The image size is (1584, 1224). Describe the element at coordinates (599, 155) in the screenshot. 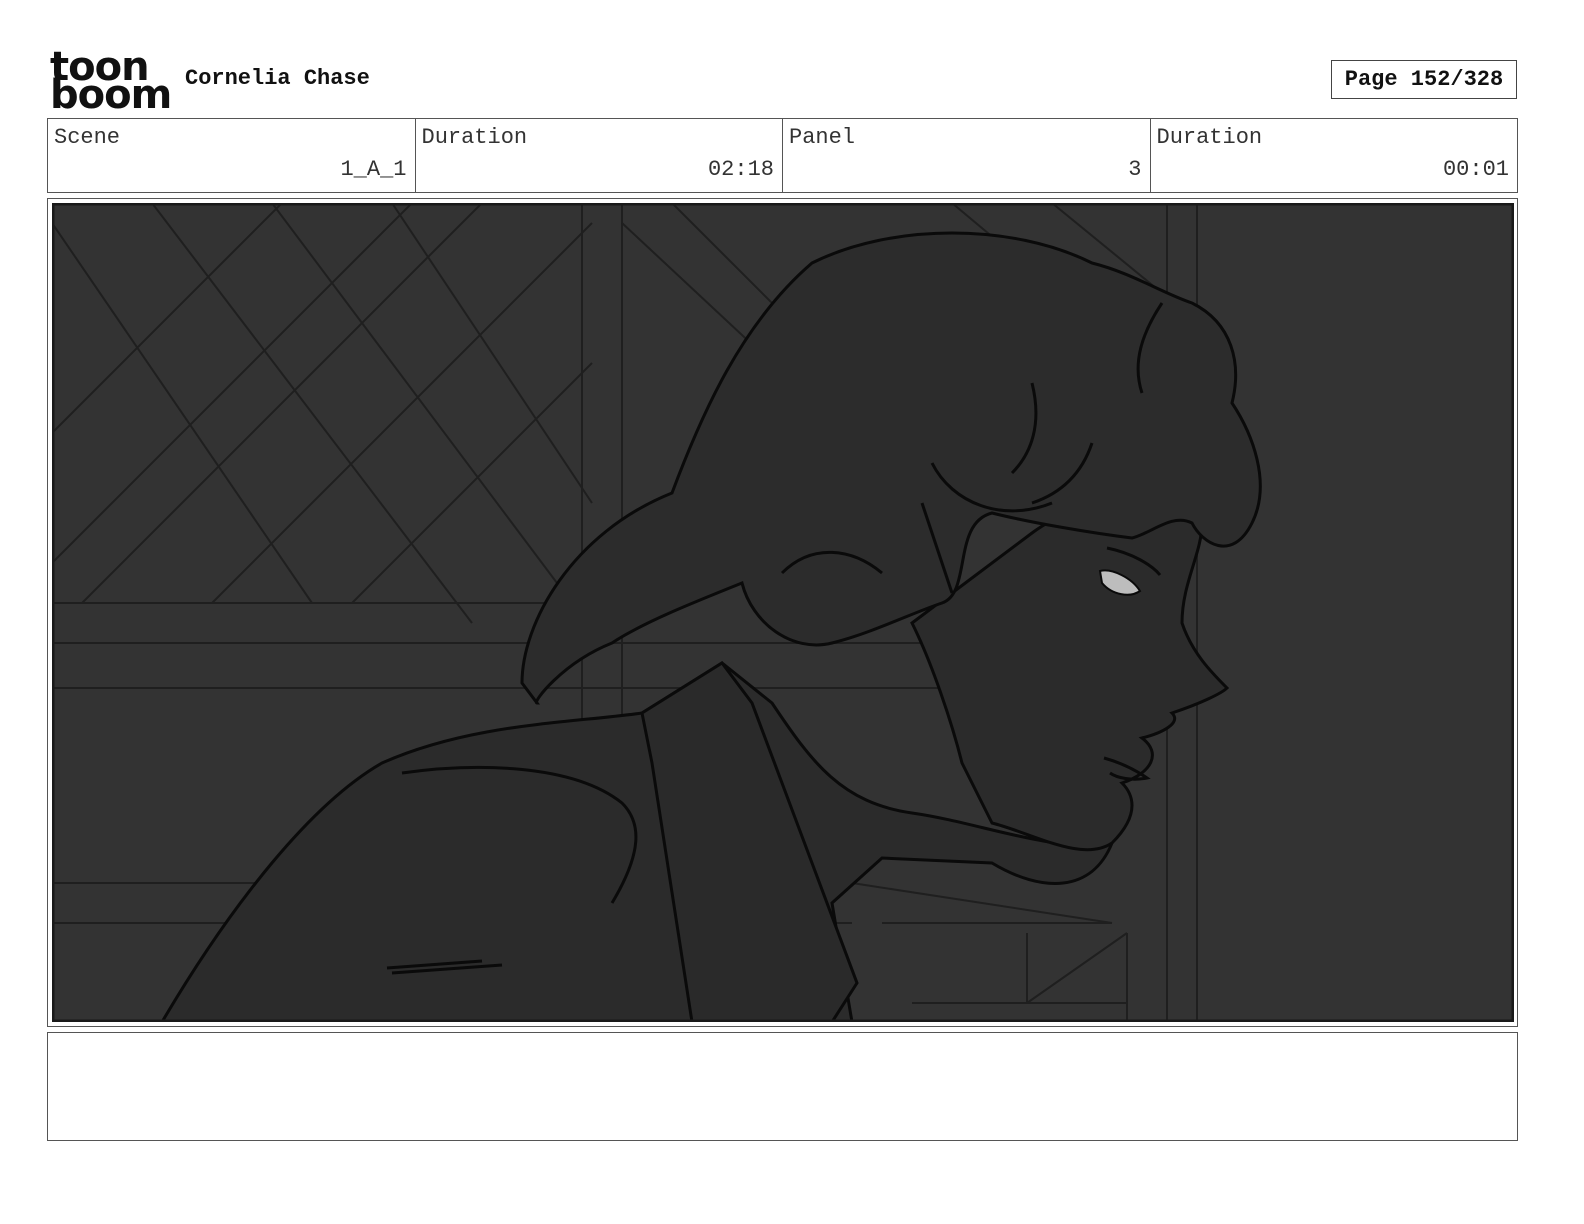

I see `scene-duration-cell: Duration 02:18` at that location.